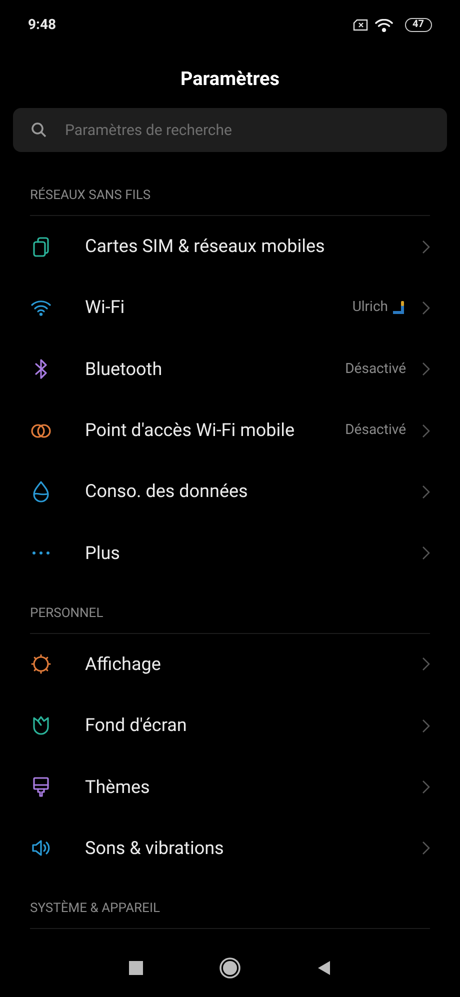 This screenshot has width=460, height=997. I want to click on settings-item: Point d'accès Wi-Fi mobile Désactivé, so click(230, 431).